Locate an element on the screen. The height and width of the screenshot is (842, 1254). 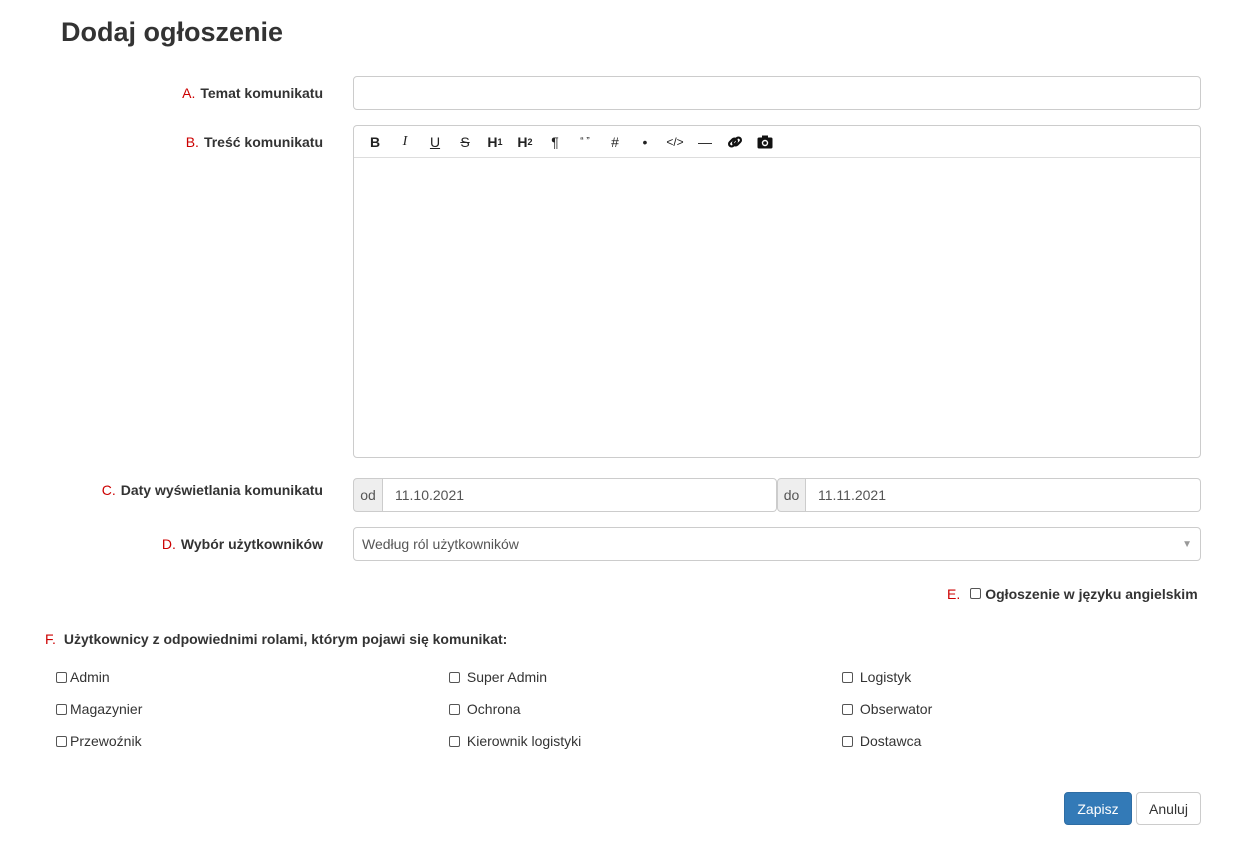
role-logistyk: Logistyk is located at coordinates (876, 677).